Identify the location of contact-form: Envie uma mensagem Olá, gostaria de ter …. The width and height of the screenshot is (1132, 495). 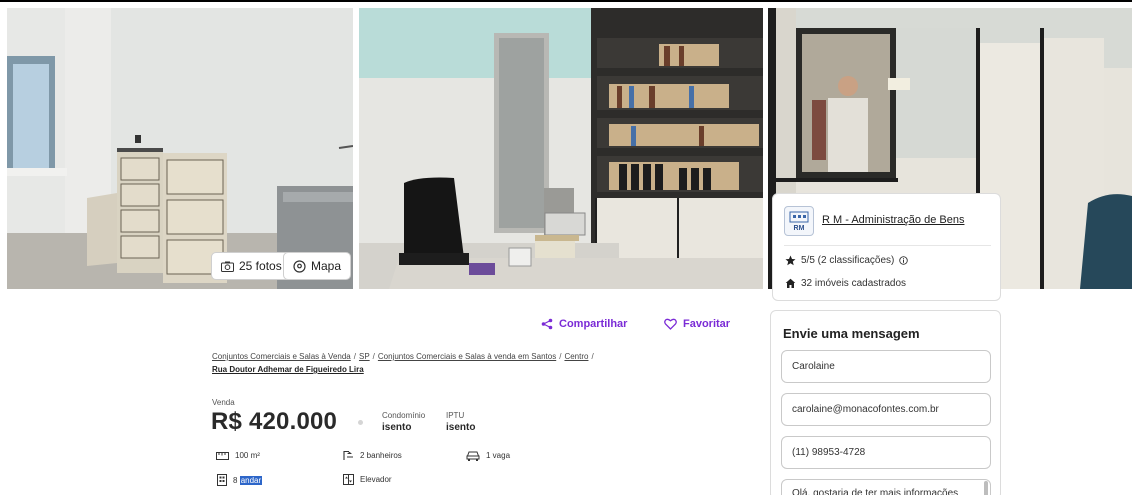
(885, 402).